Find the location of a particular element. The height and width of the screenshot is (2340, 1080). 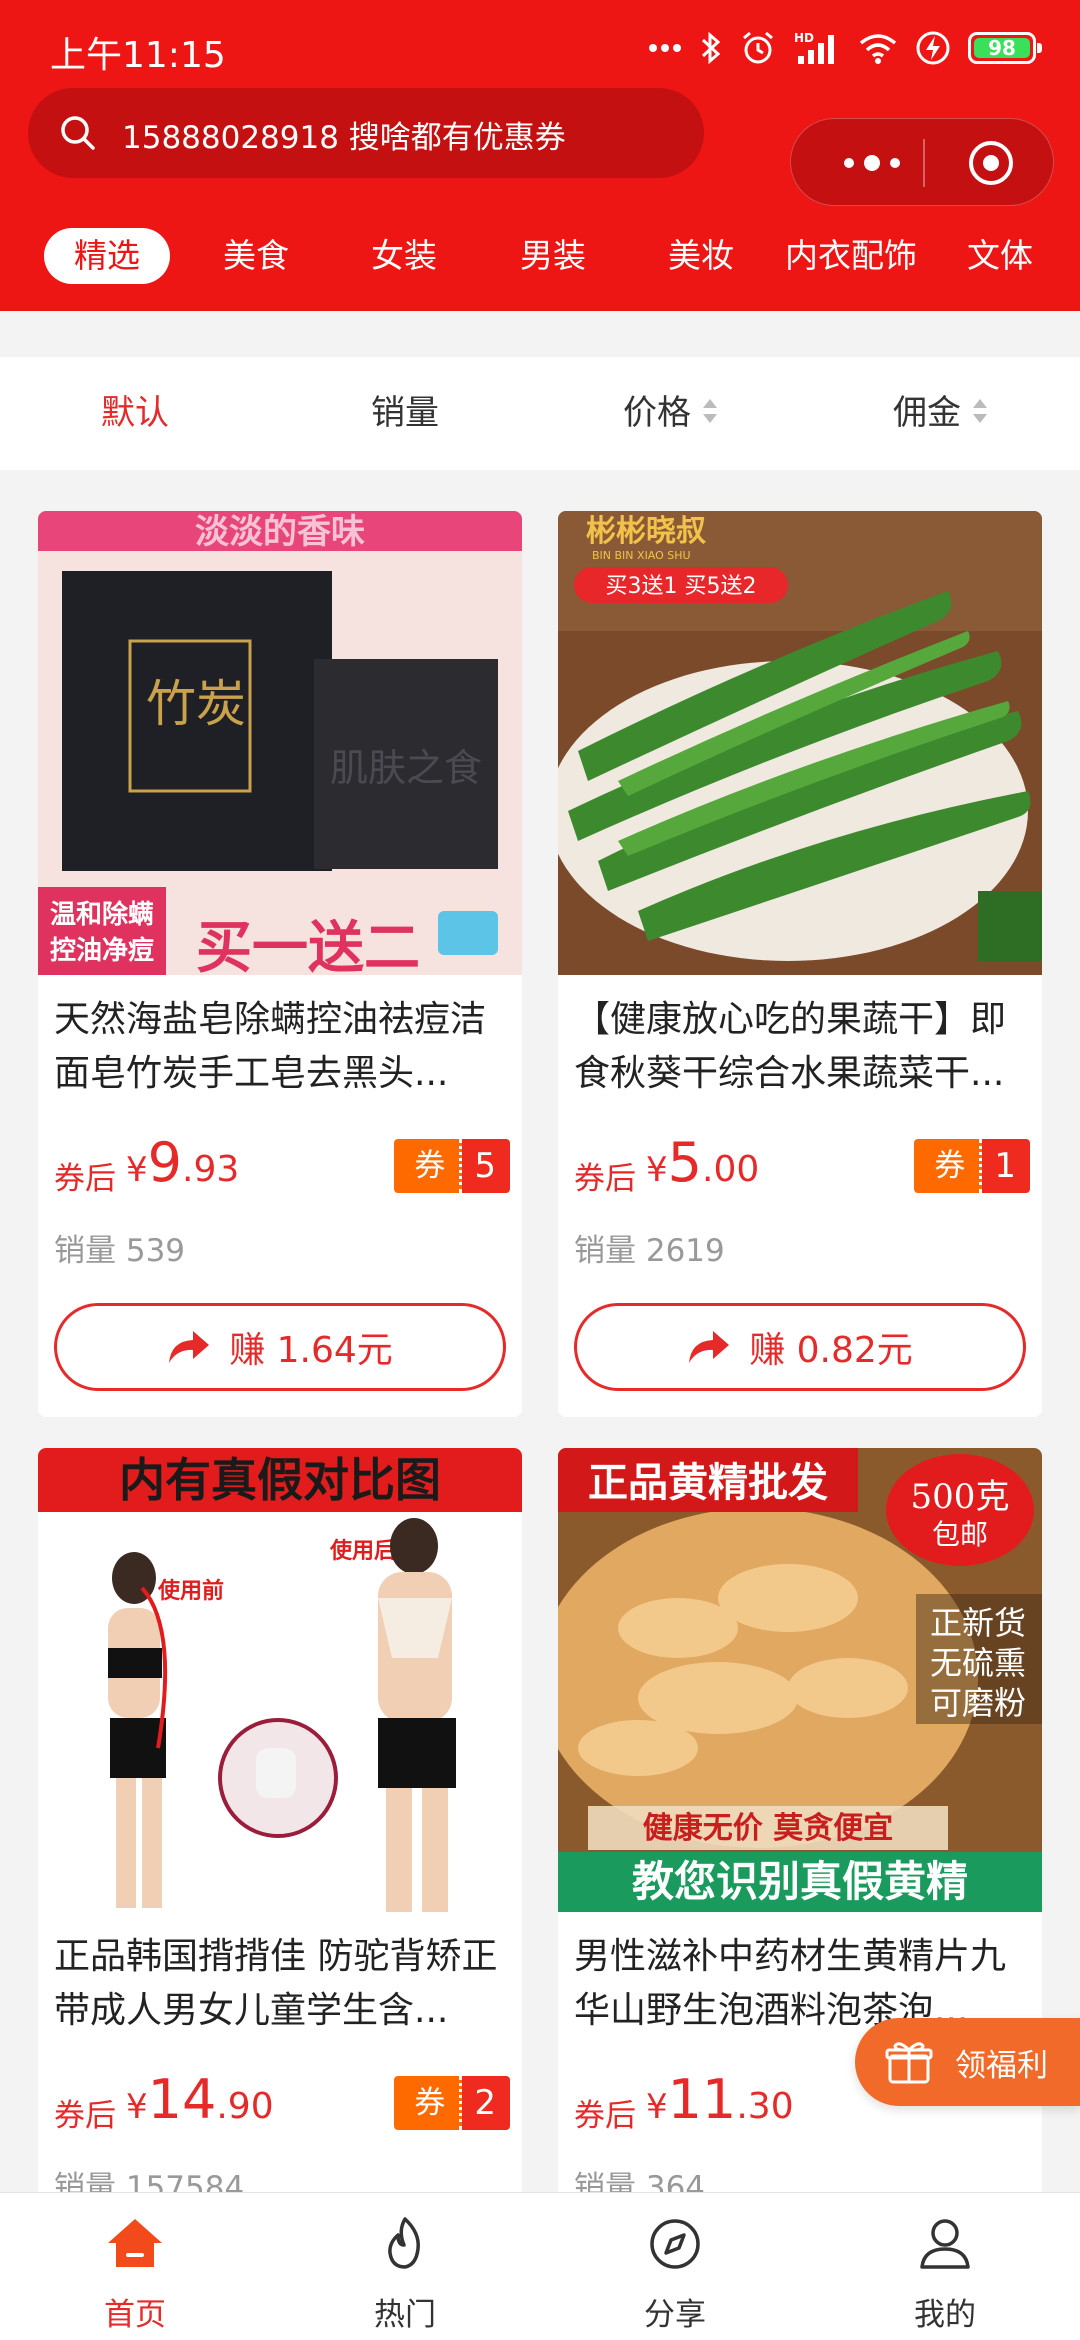

status-time: 上午11:15 is located at coordinates (138, 55).